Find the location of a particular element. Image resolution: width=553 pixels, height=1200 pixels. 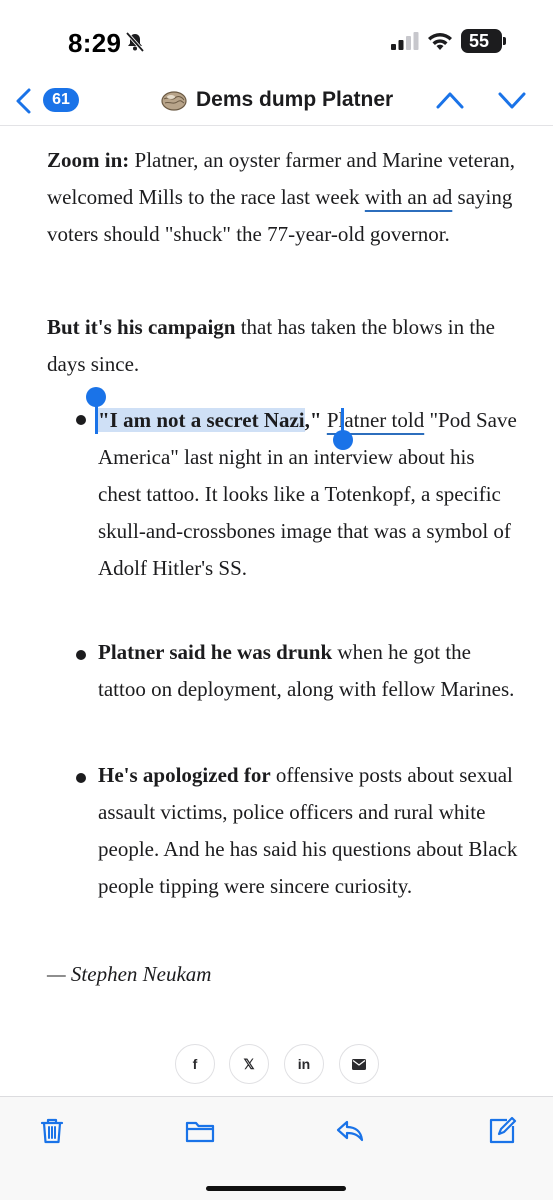

x-share-button: 𝕏 is located at coordinates (249, 1064).